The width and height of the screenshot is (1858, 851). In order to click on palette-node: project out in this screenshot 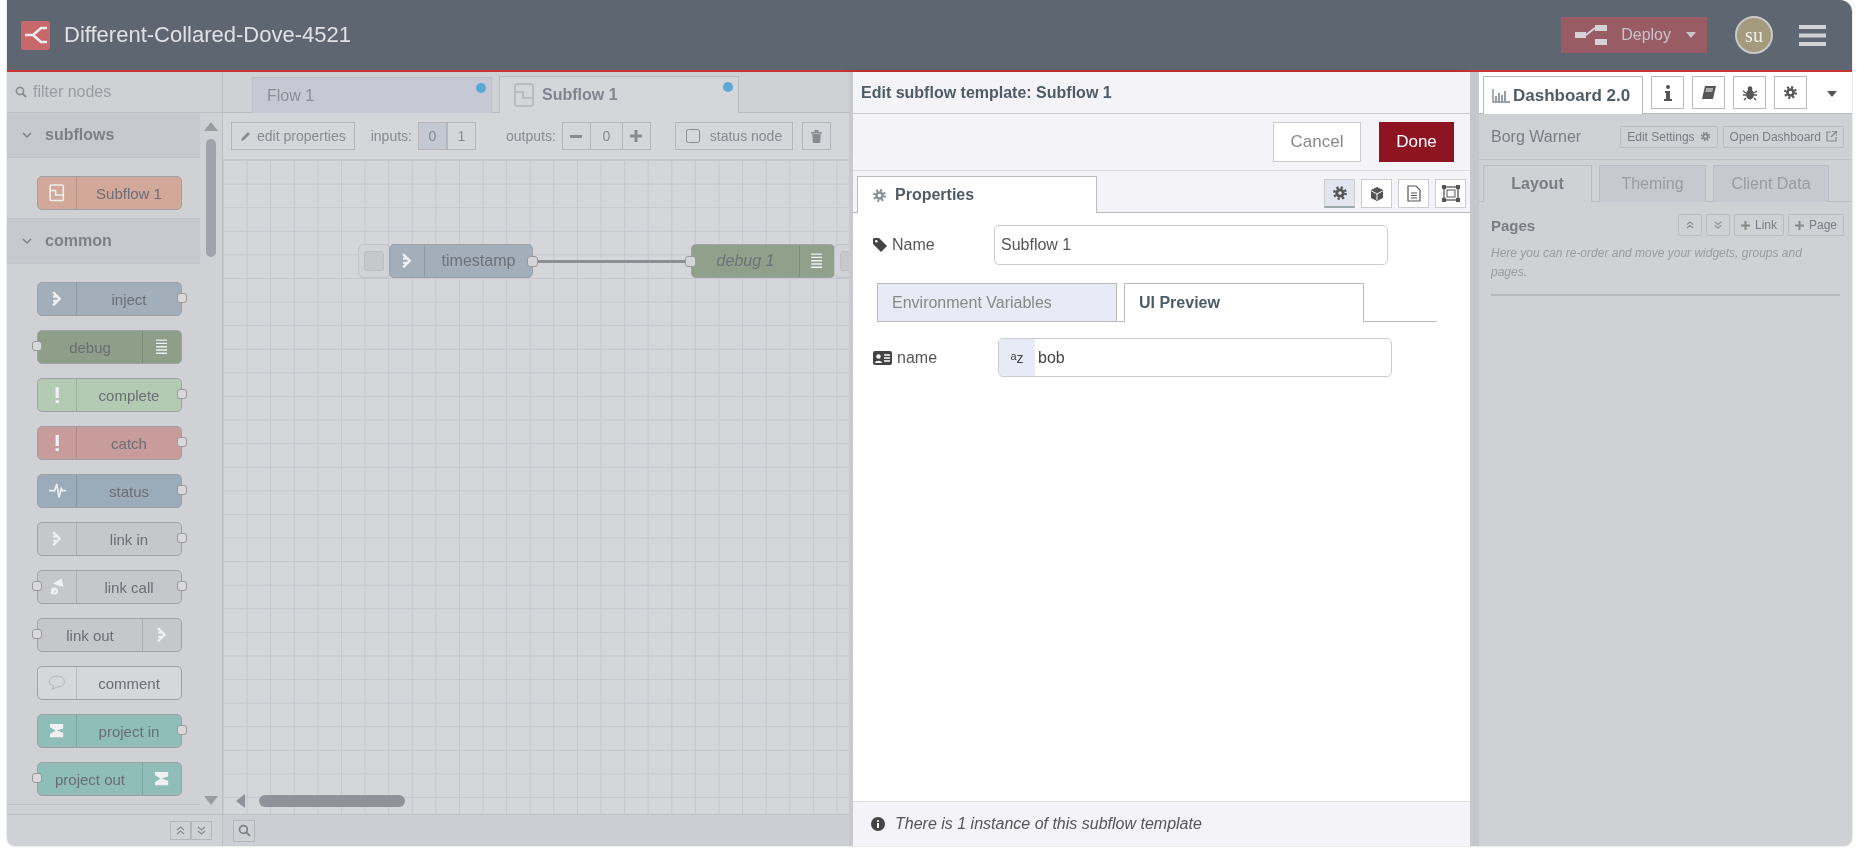, I will do `click(109, 779)`.